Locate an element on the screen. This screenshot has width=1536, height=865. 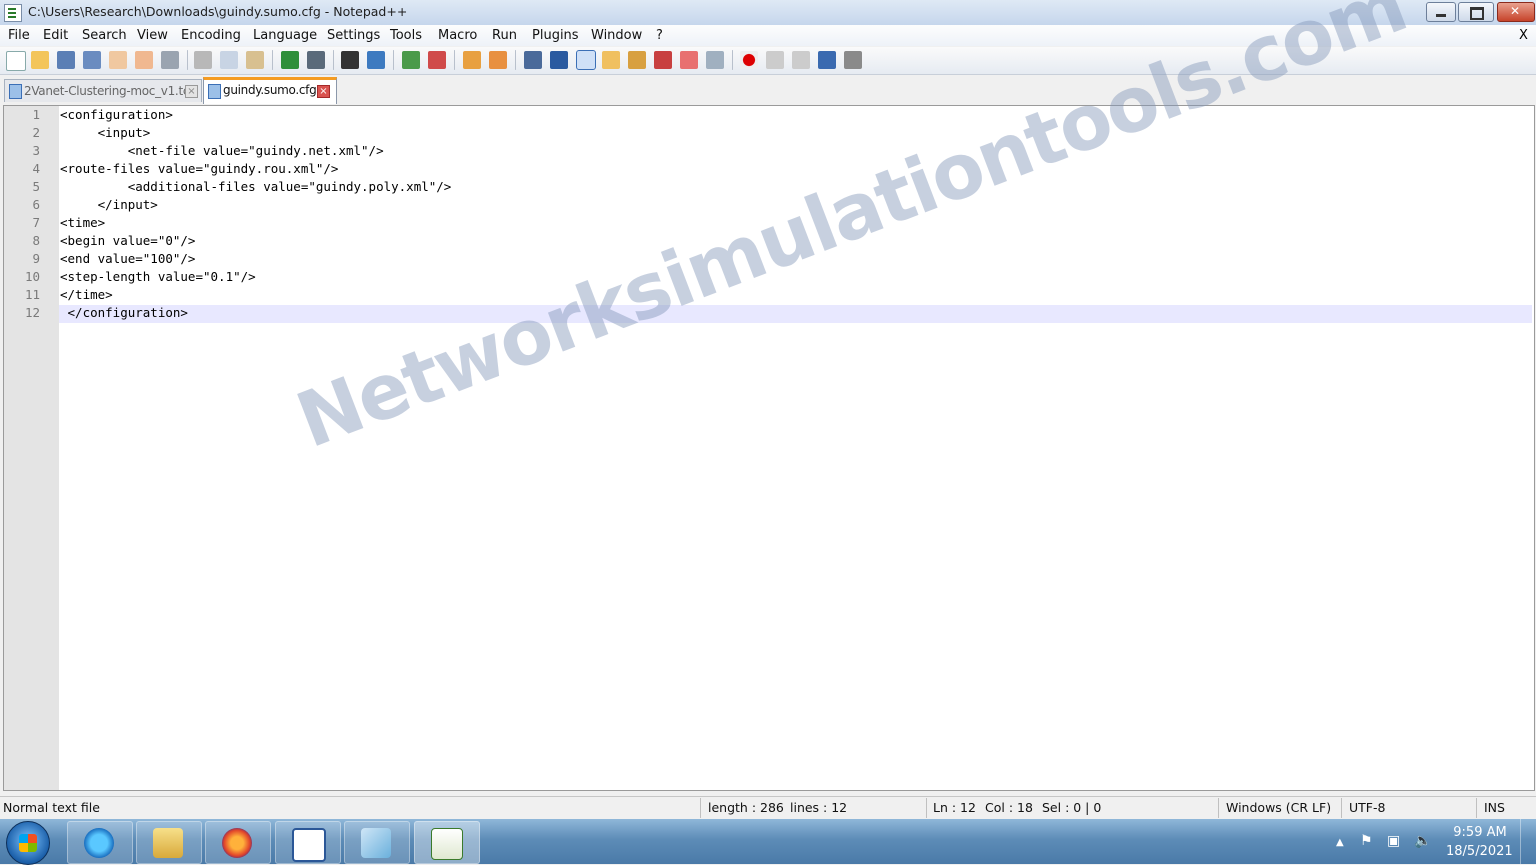
save-icon is located at coordinates (66, 60).